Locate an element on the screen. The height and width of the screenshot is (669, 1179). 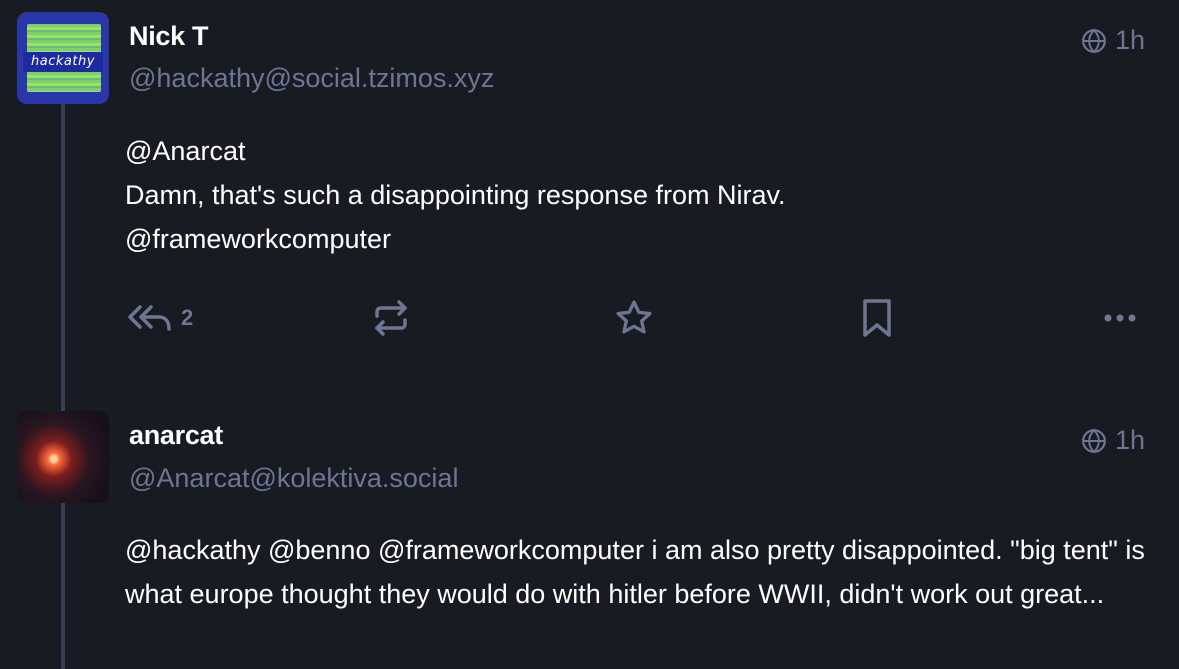
avatar-logo-text: hackathy is located at coordinates (63, 62).